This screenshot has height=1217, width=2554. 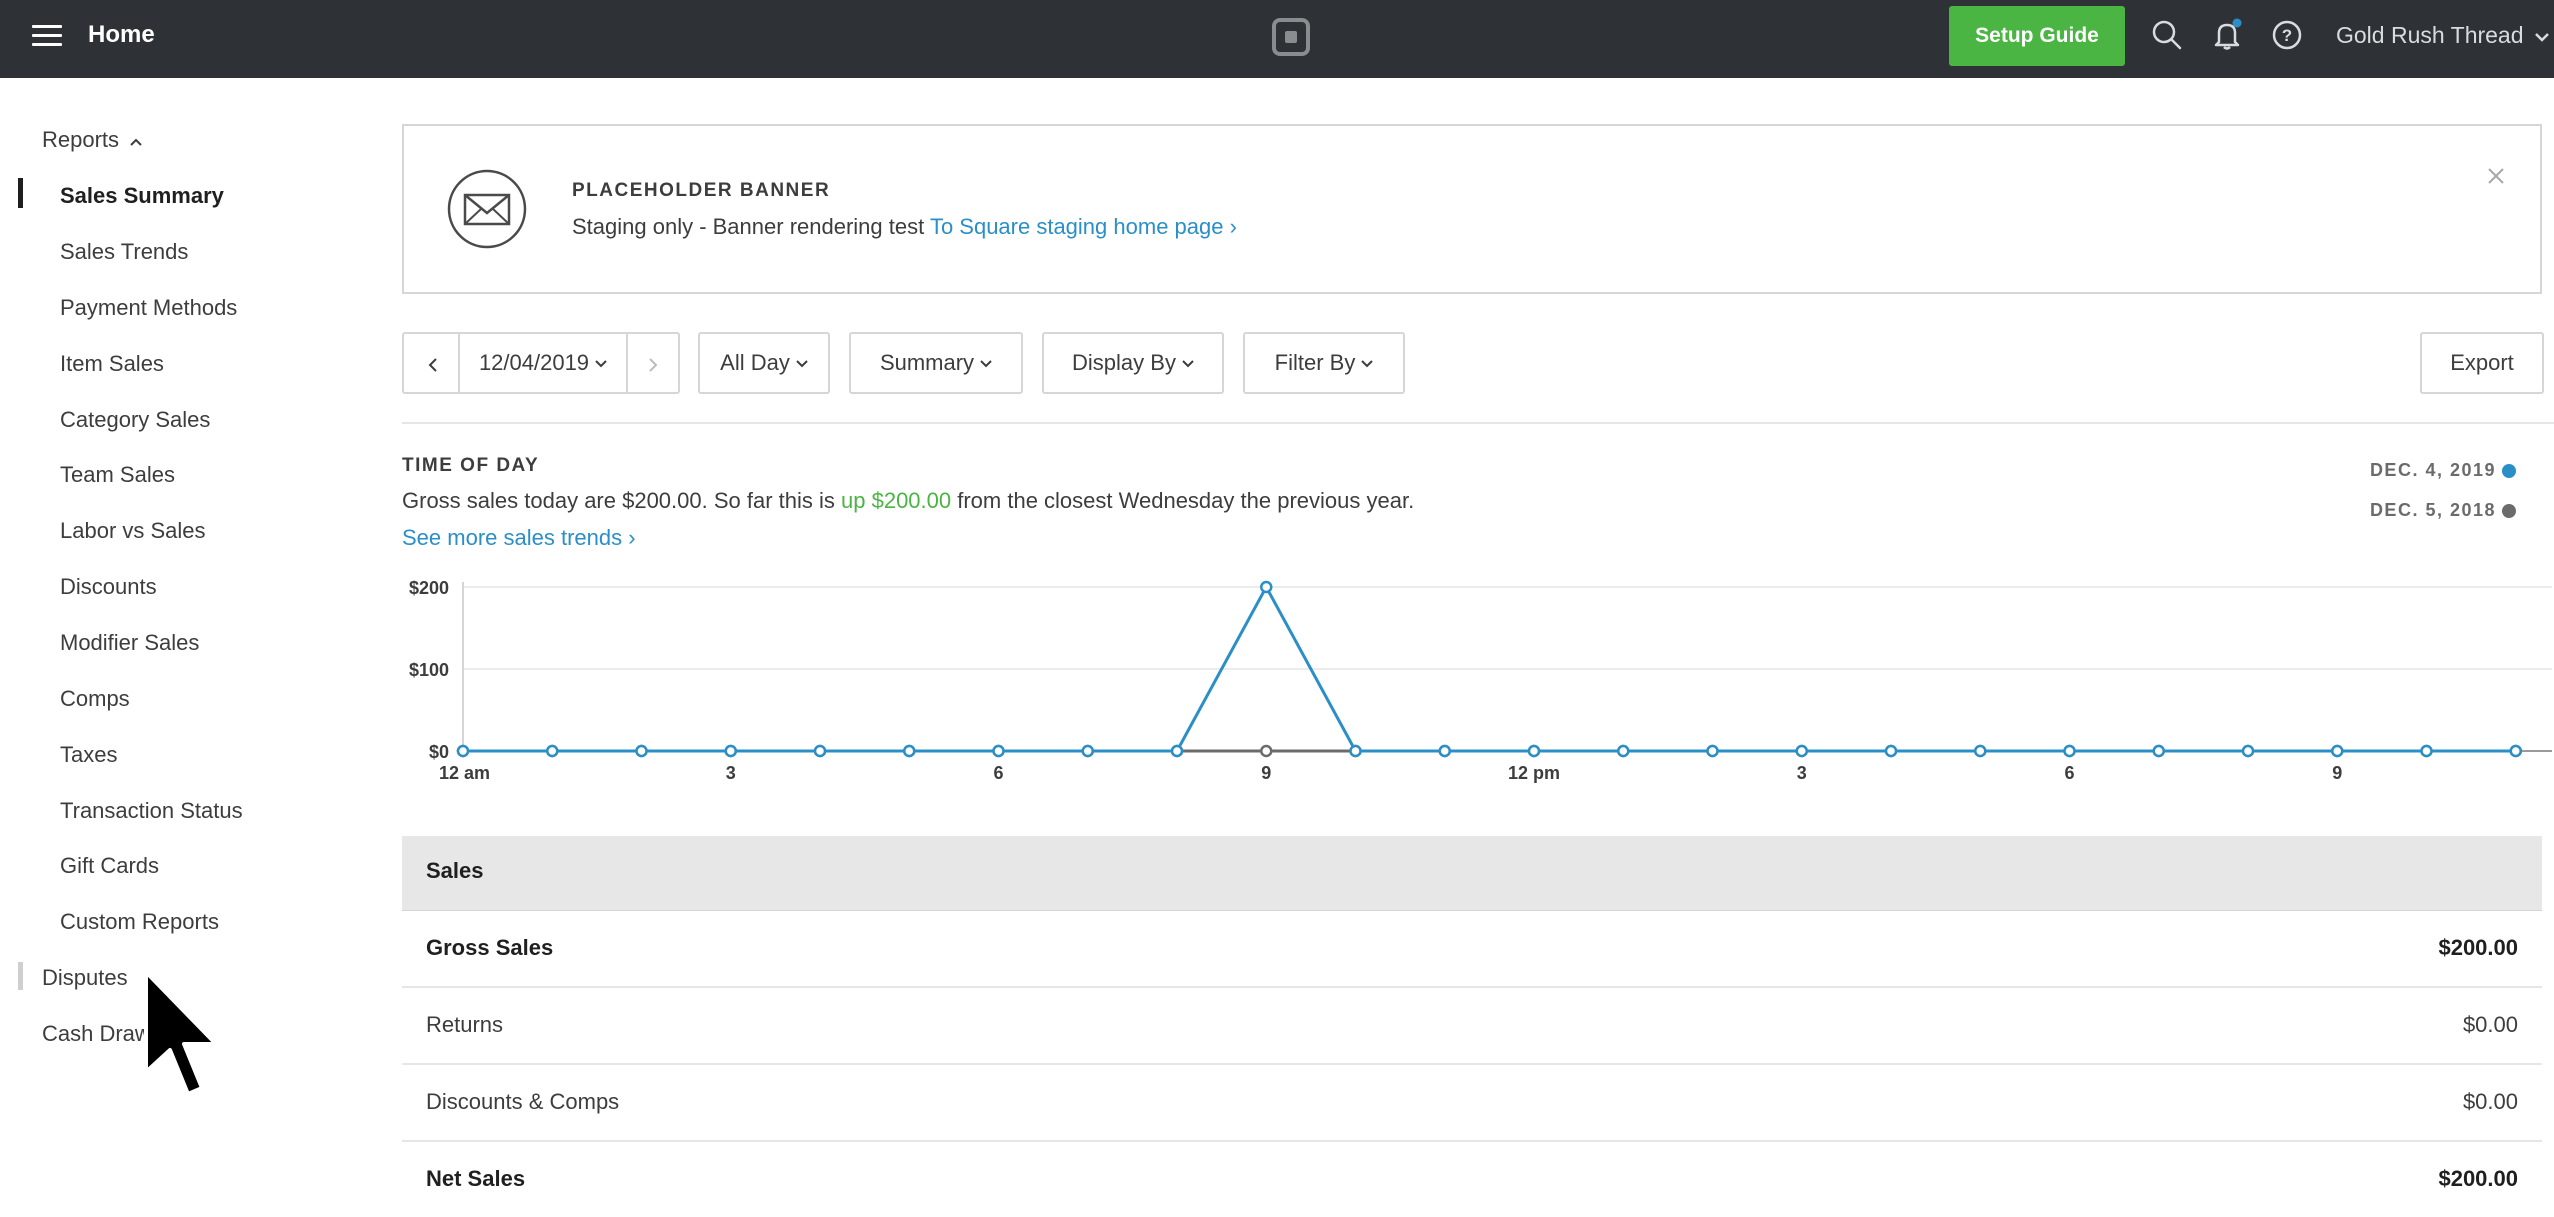 I want to click on row-label: Gross Sales, so click(x=490, y=947).